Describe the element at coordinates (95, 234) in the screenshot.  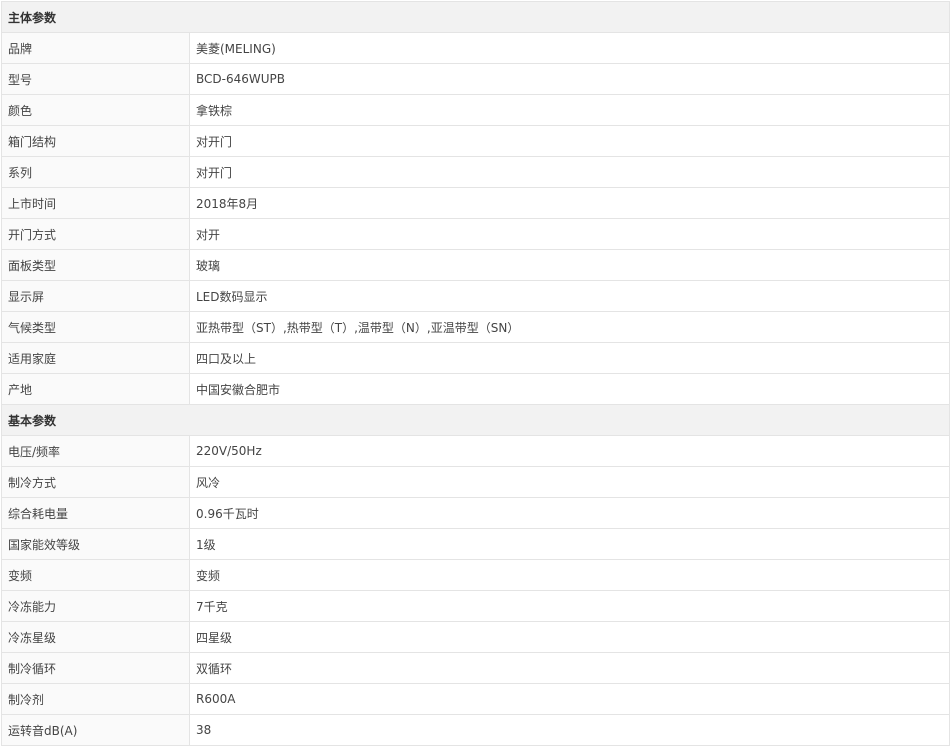
I see `spec-label: 开门方式` at that location.